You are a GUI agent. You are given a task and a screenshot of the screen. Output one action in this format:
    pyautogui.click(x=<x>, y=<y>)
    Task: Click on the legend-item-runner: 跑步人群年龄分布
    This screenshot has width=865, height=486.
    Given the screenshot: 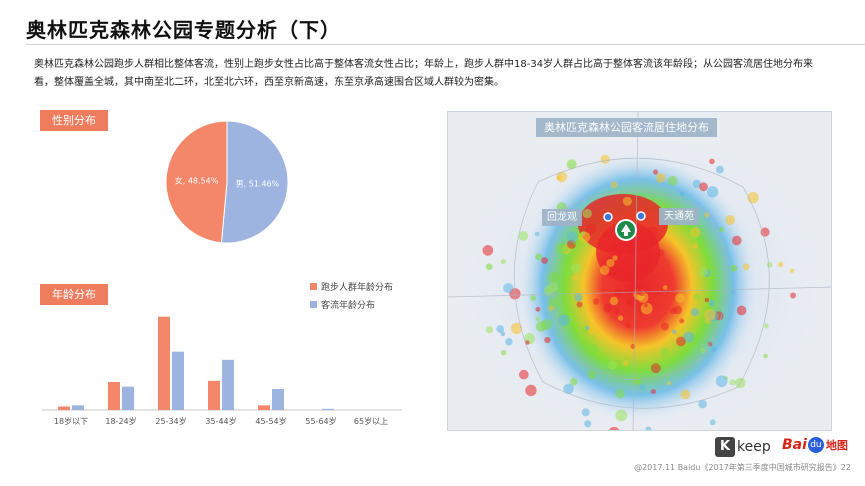 What is the action you would take?
    pyautogui.click(x=351, y=286)
    